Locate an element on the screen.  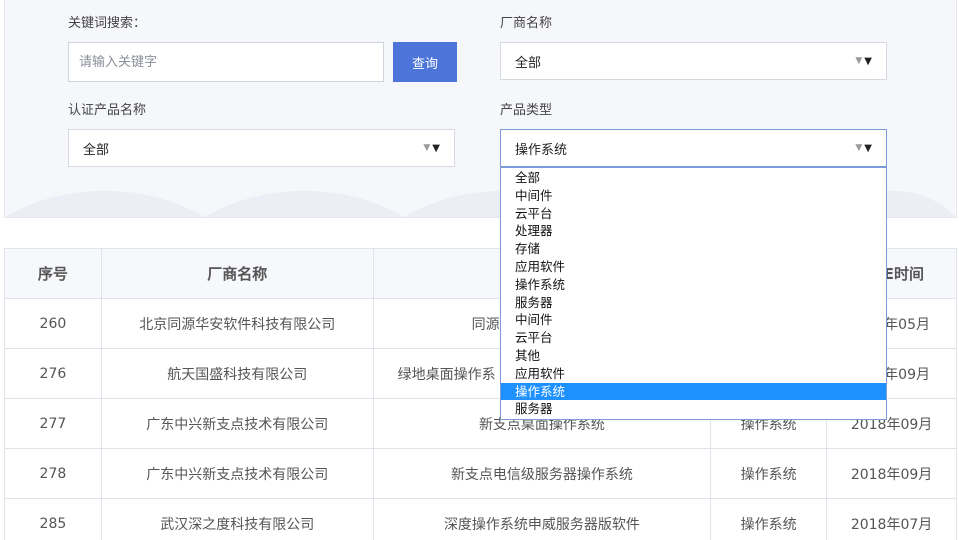
vendor-label: 厂商名称 is located at coordinates (526, 23).